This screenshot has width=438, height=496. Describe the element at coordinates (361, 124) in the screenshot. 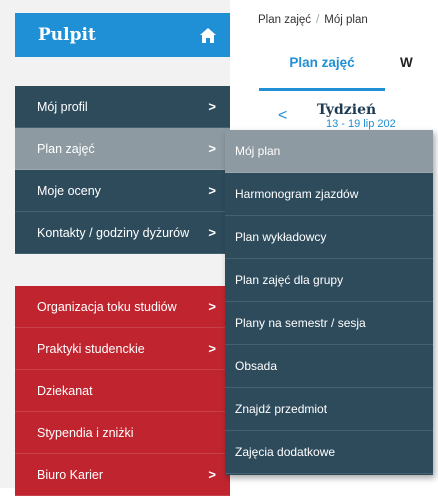

I see `week-dates: 13 - 19 lip 202` at that location.